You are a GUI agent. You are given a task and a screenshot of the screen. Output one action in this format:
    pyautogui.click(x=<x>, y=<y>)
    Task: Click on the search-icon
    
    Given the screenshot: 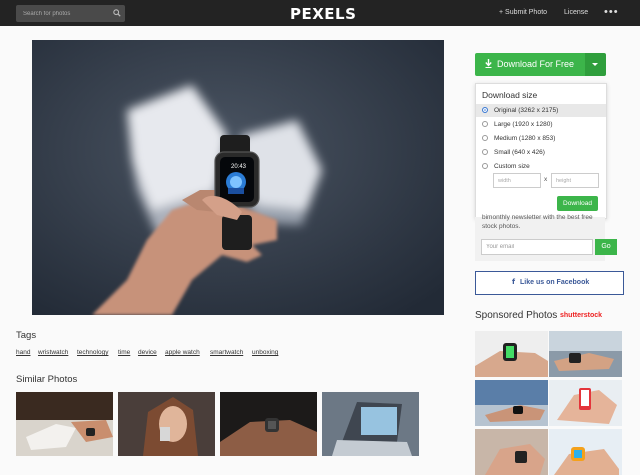 What is the action you would take?
    pyautogui.click(x=117, y=13)
    